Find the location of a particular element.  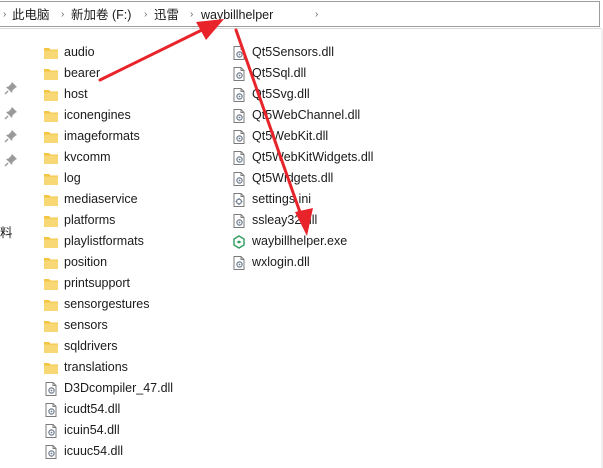

folder-item: sqldrivers is located at coordinates (80, 346).